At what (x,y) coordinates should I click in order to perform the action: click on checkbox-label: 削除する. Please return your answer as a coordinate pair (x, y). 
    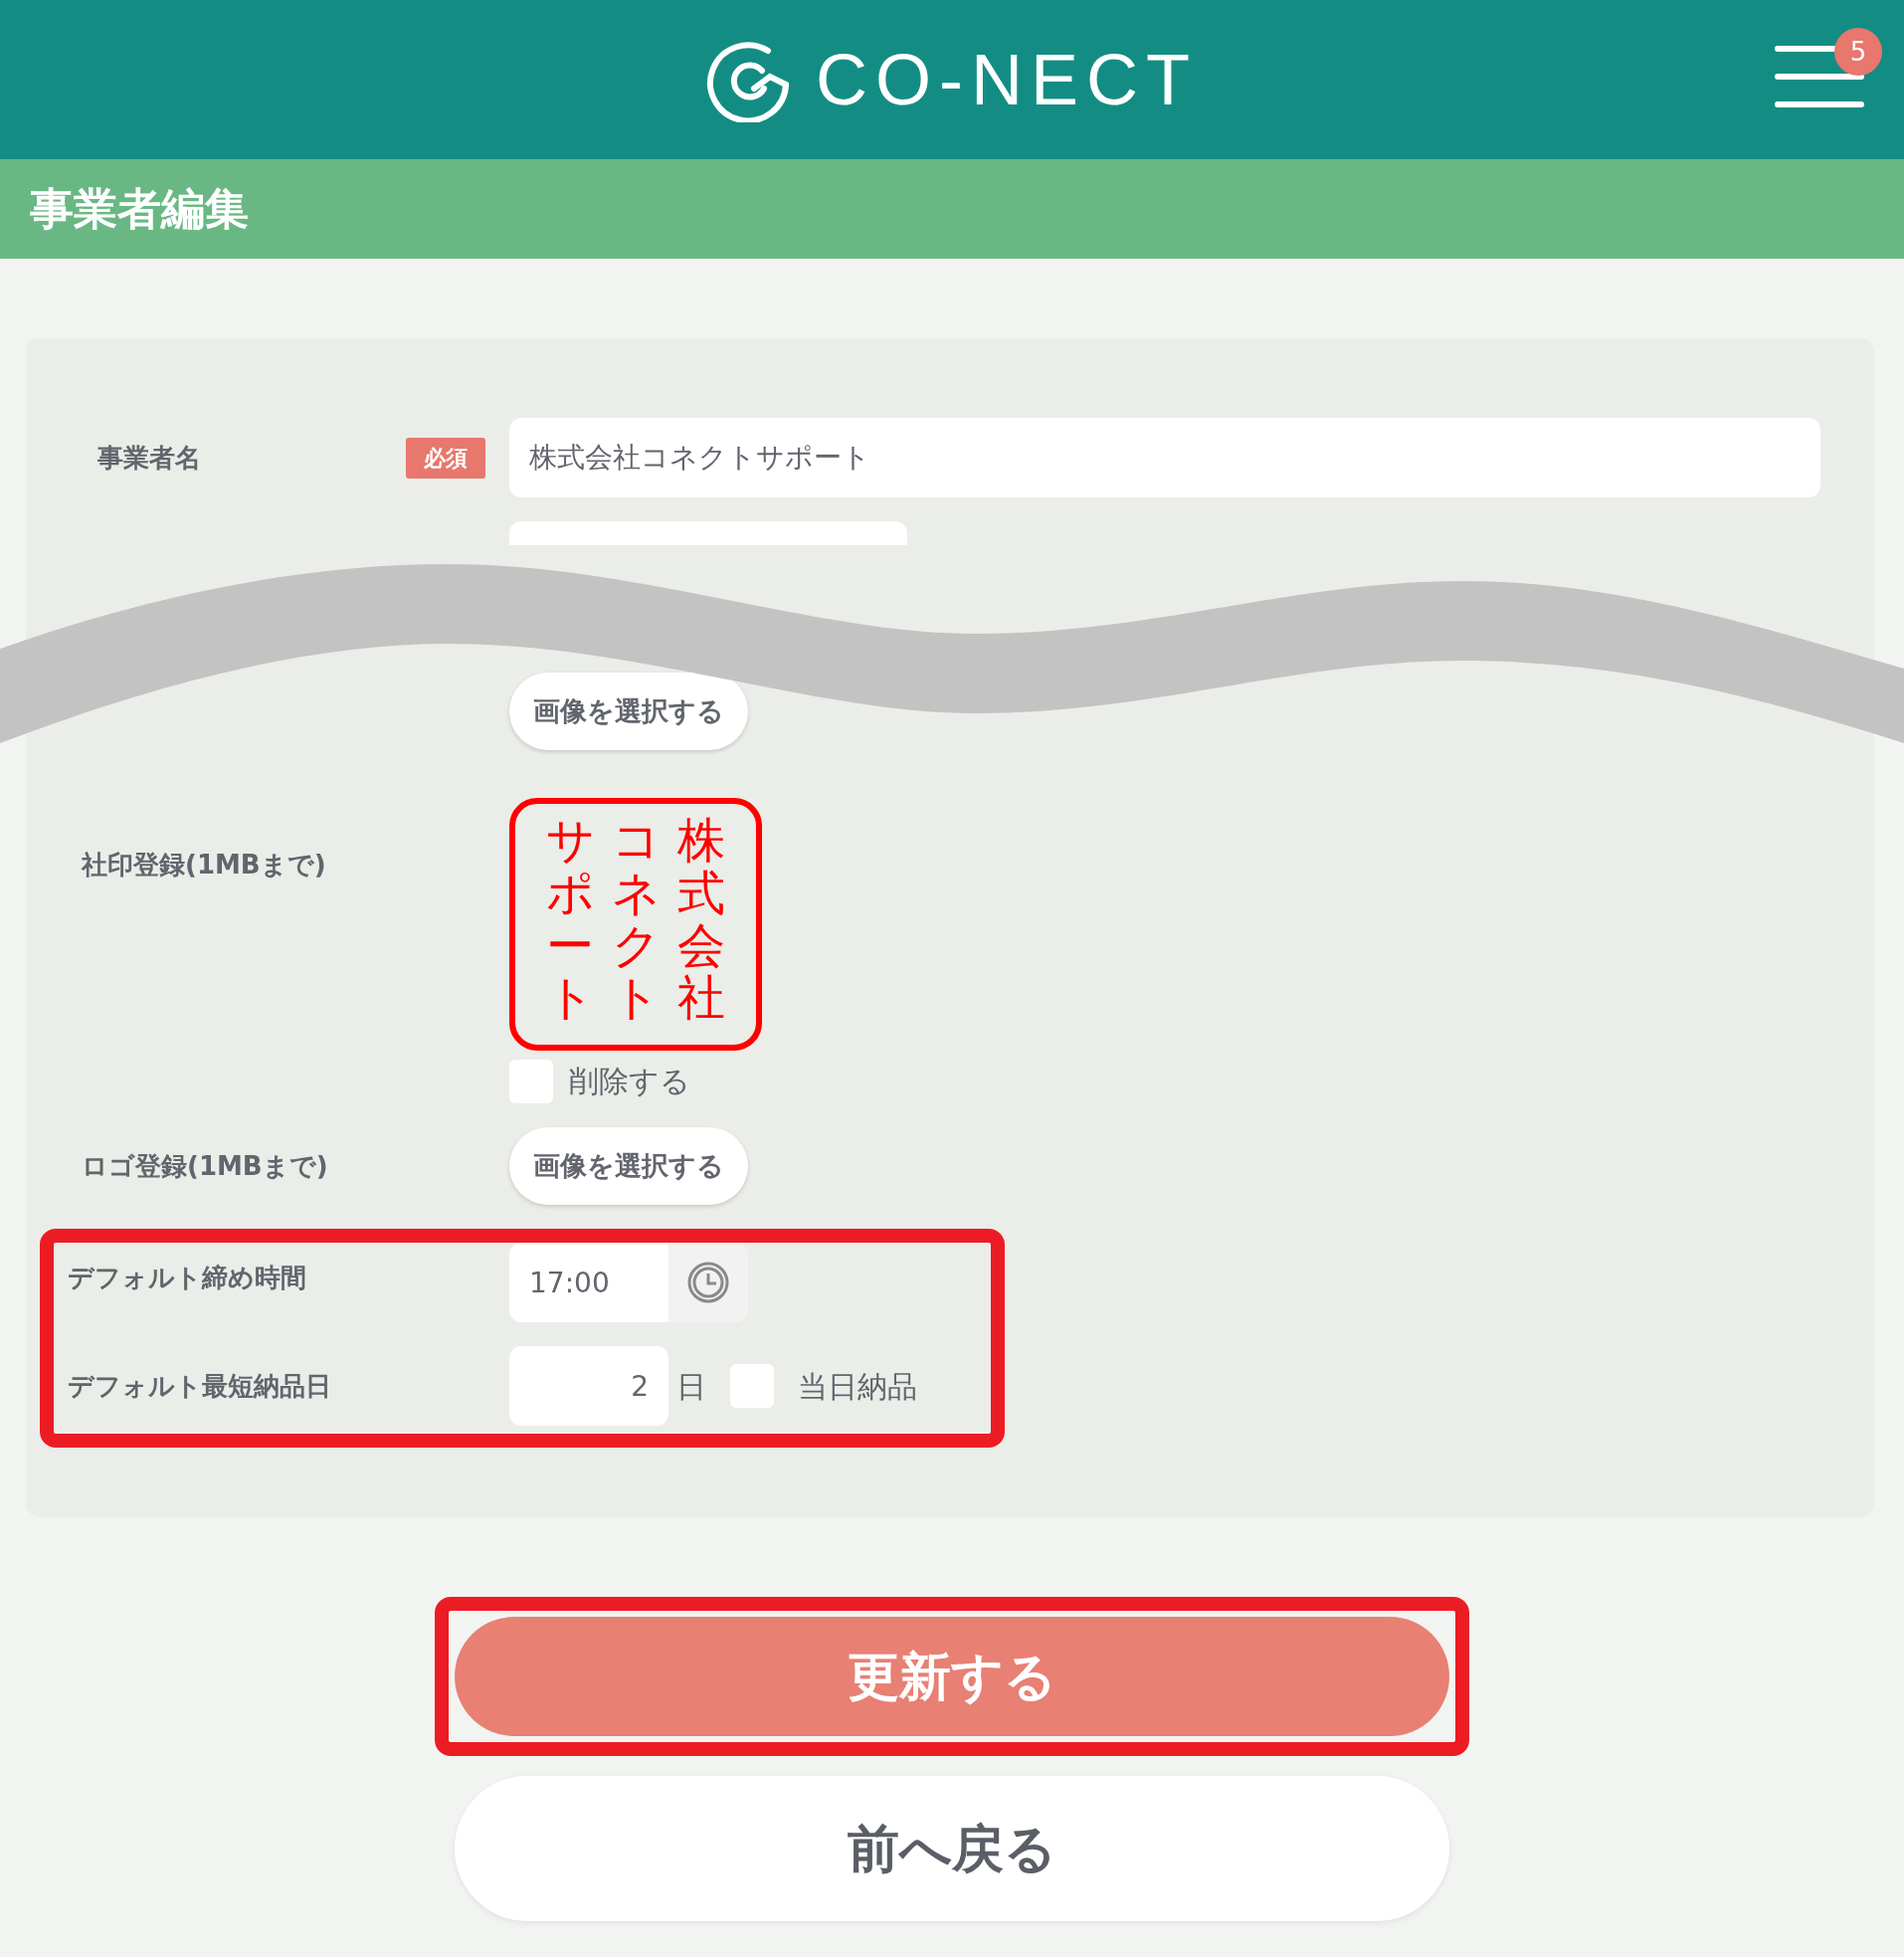
    Looking at the image, I should click on (630, 1082).